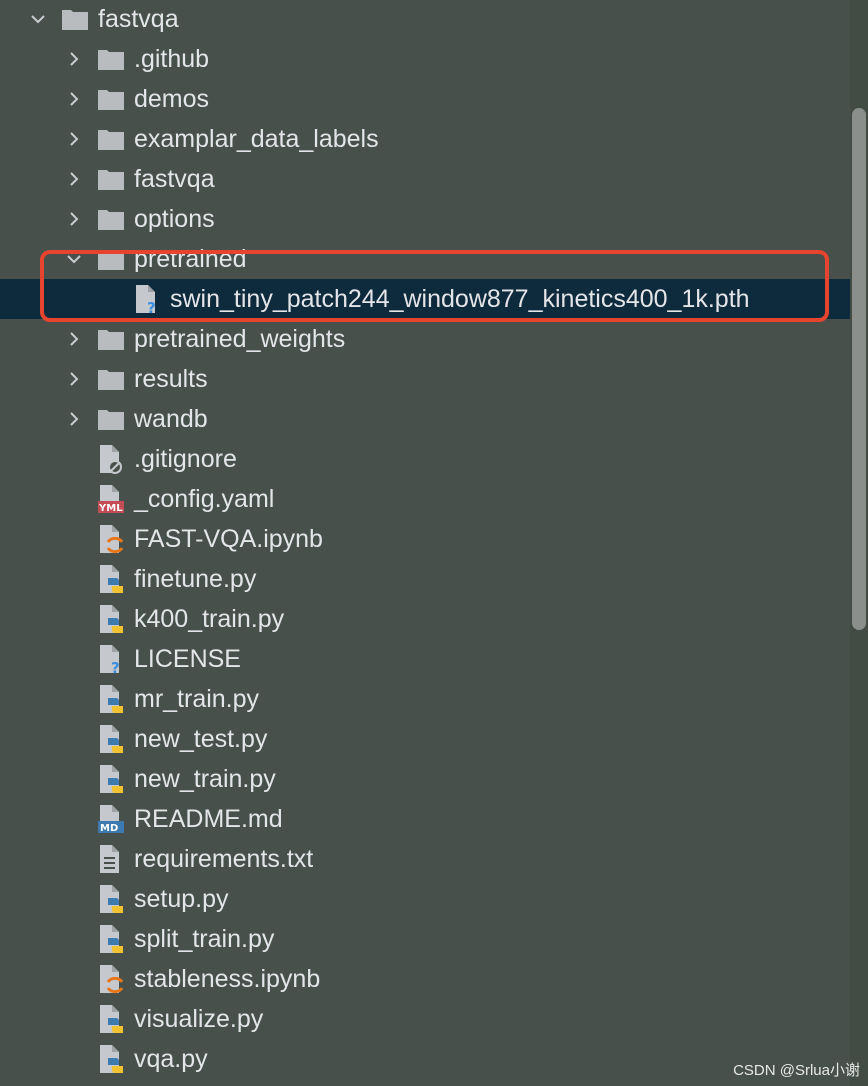  Describe the element at coordinates (425, 379) in the screenshot. I see `tree-row: results` at that location.